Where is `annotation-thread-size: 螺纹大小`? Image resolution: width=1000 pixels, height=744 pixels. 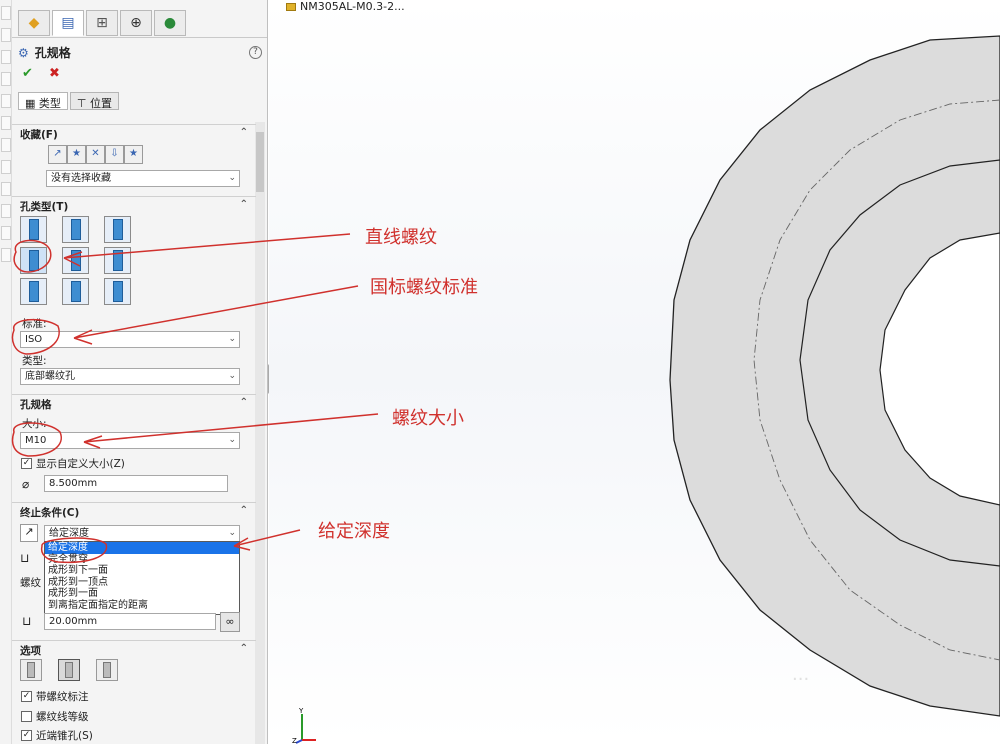
annotation-thread-size: 螺纹大小 is located at coordinates (428, 418).